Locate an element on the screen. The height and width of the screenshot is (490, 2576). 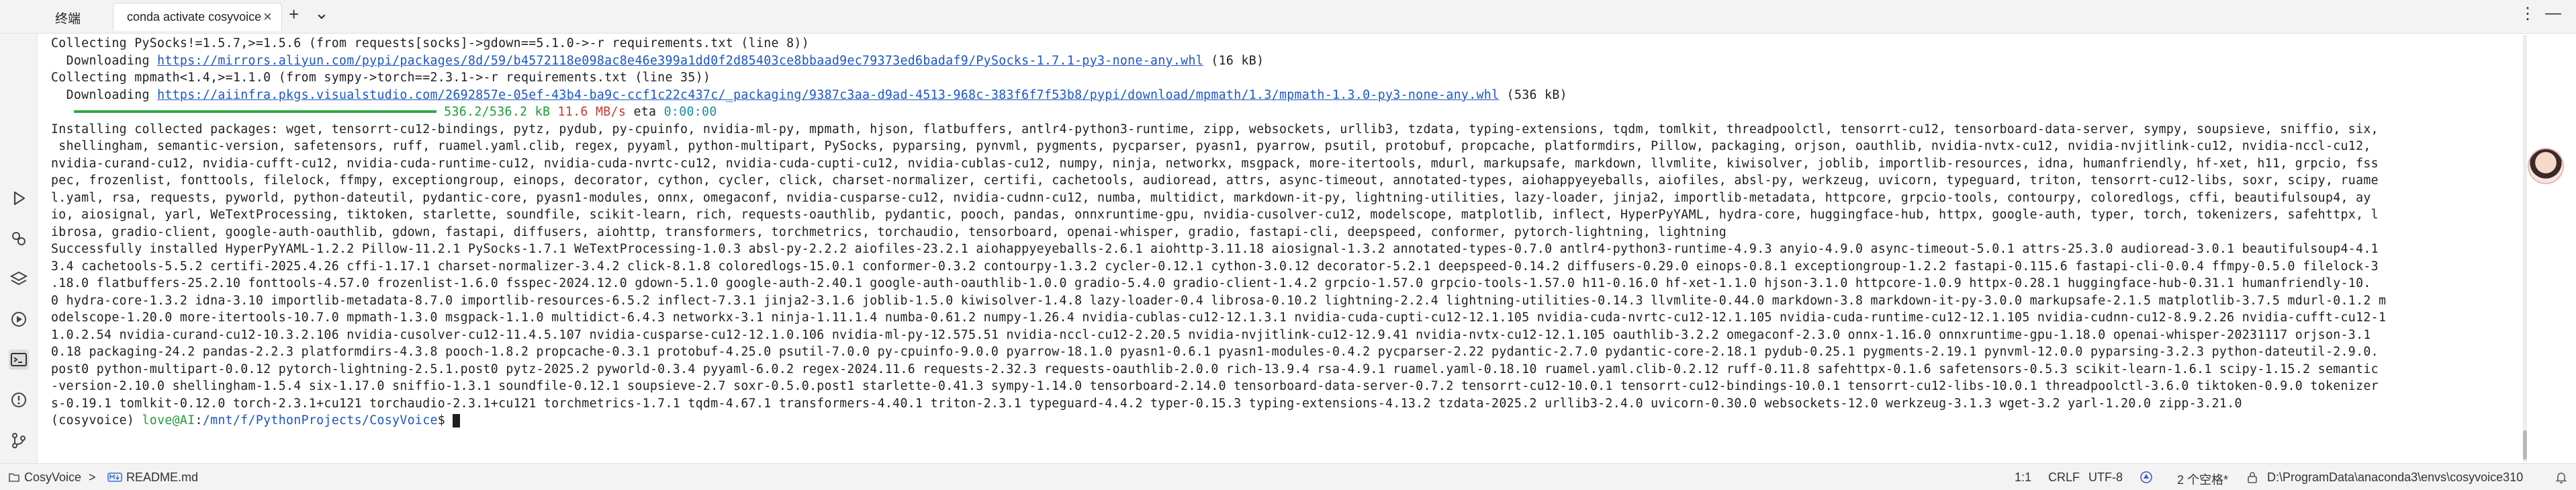
line-ending: CRLF is located at coordinates (2064, 478).